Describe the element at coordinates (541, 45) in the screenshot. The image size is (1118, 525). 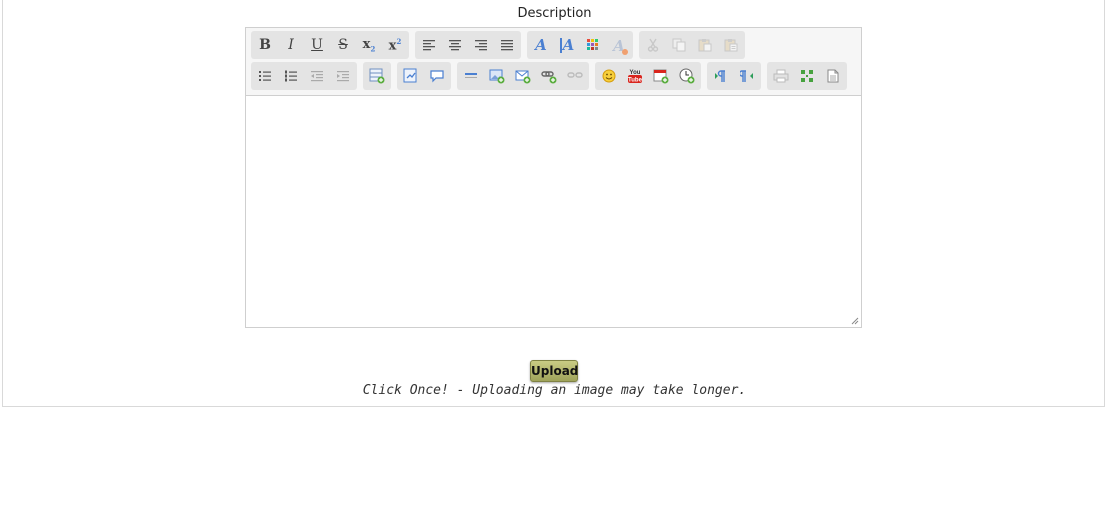
I see `font-color-button: A` at that location.